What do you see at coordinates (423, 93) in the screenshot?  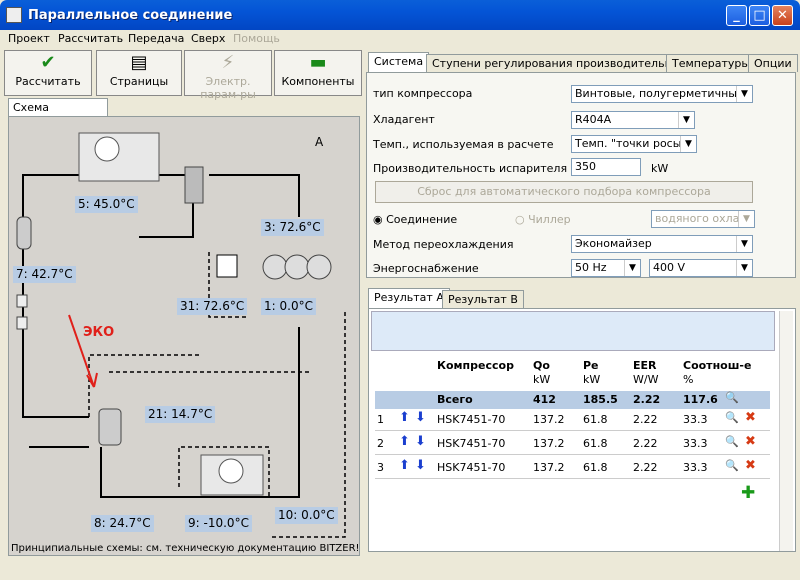 I see `compressor-type-label: тип компрессора` at bounding box center [423, 93].